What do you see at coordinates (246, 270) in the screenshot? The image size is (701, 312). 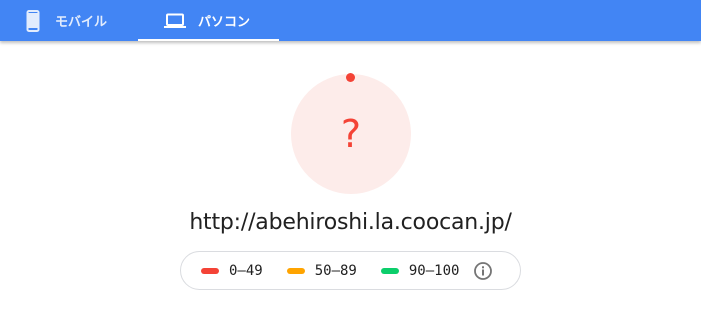 I see `legend-range-fail: 0–49` at bounding box center [246, 270].